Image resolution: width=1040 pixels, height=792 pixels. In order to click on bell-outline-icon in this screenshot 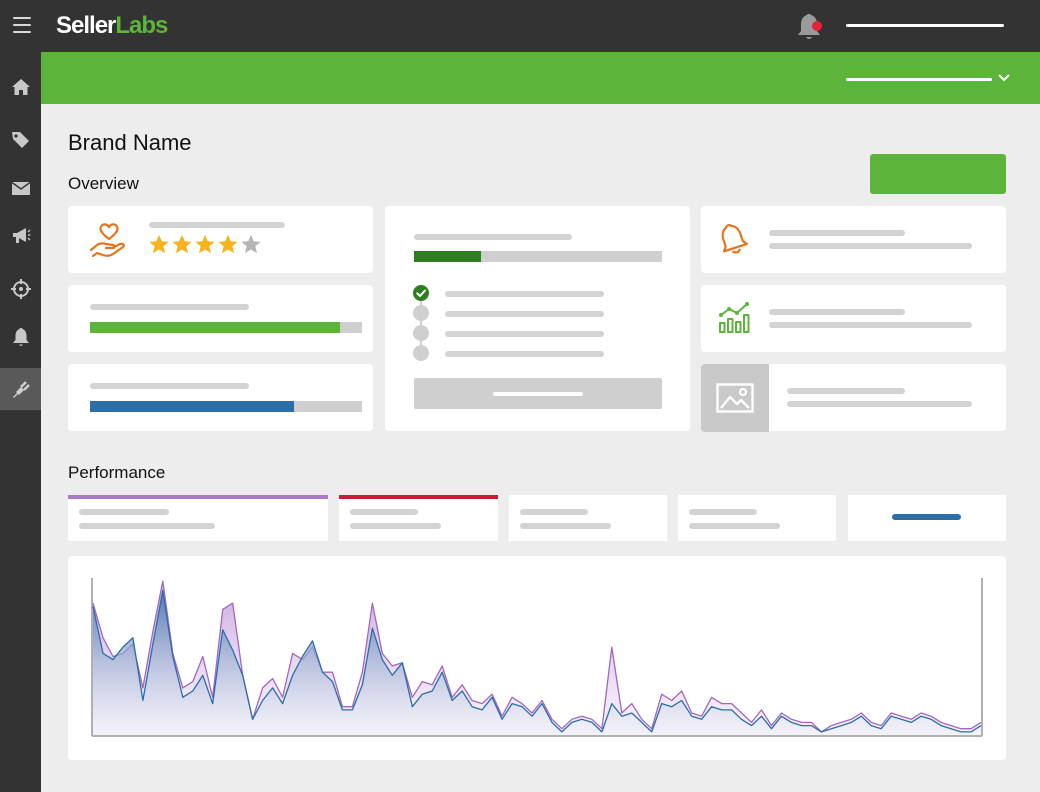, I will do `click(734, 238)`.